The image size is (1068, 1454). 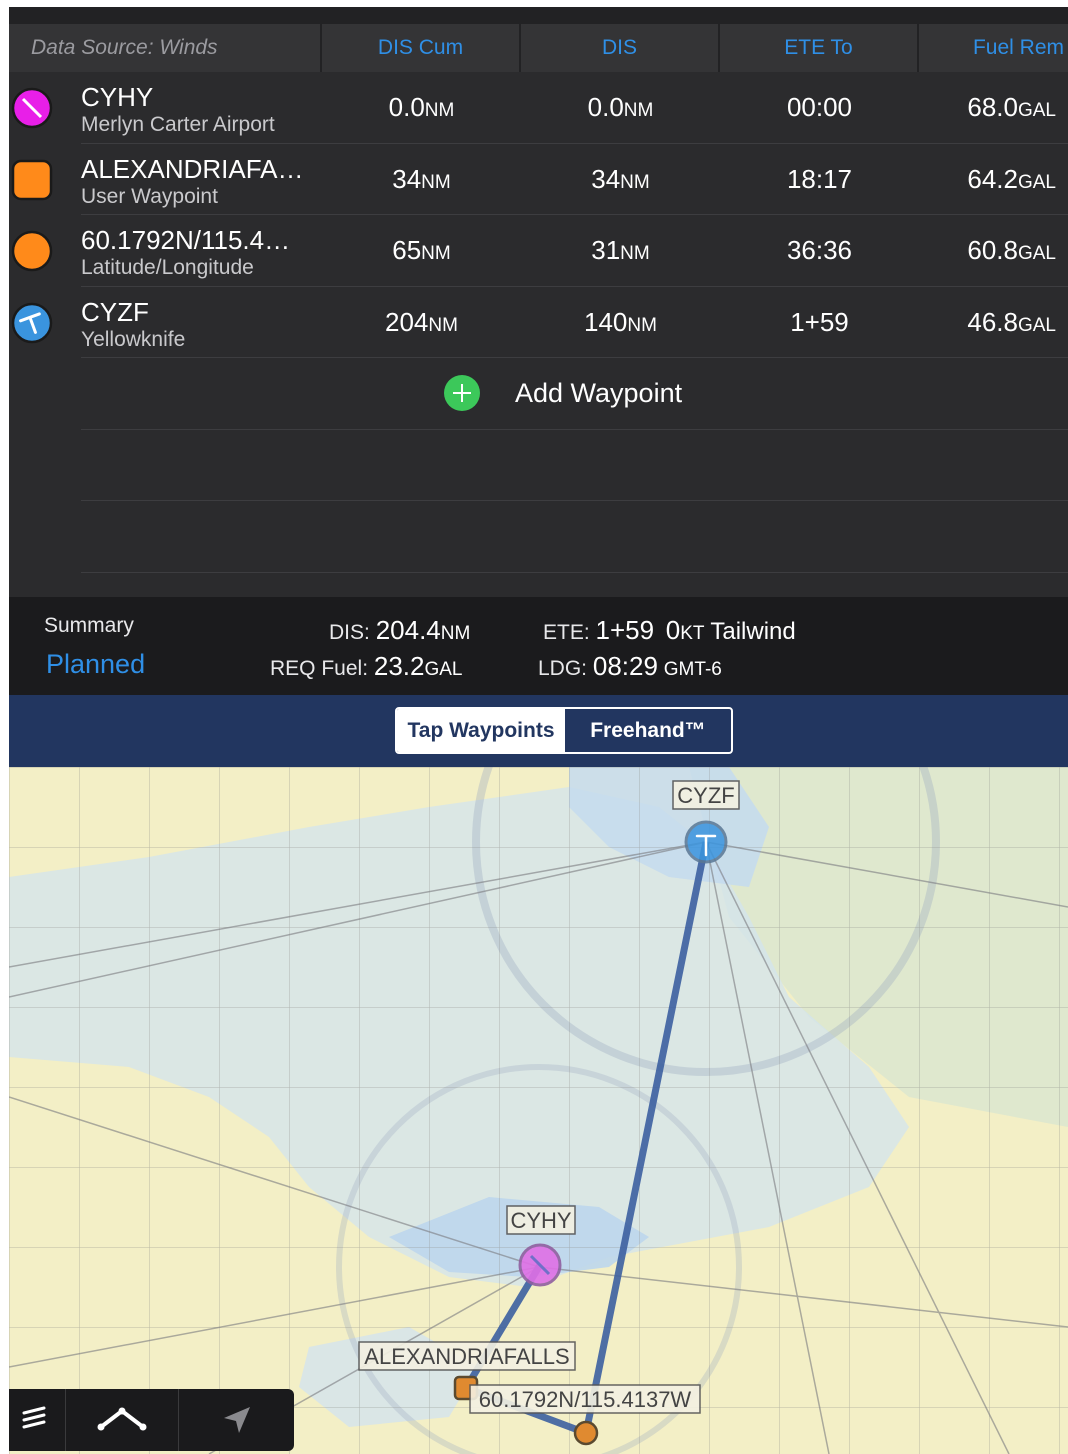 I want to click on row-divider, so click(x=574, y=572).